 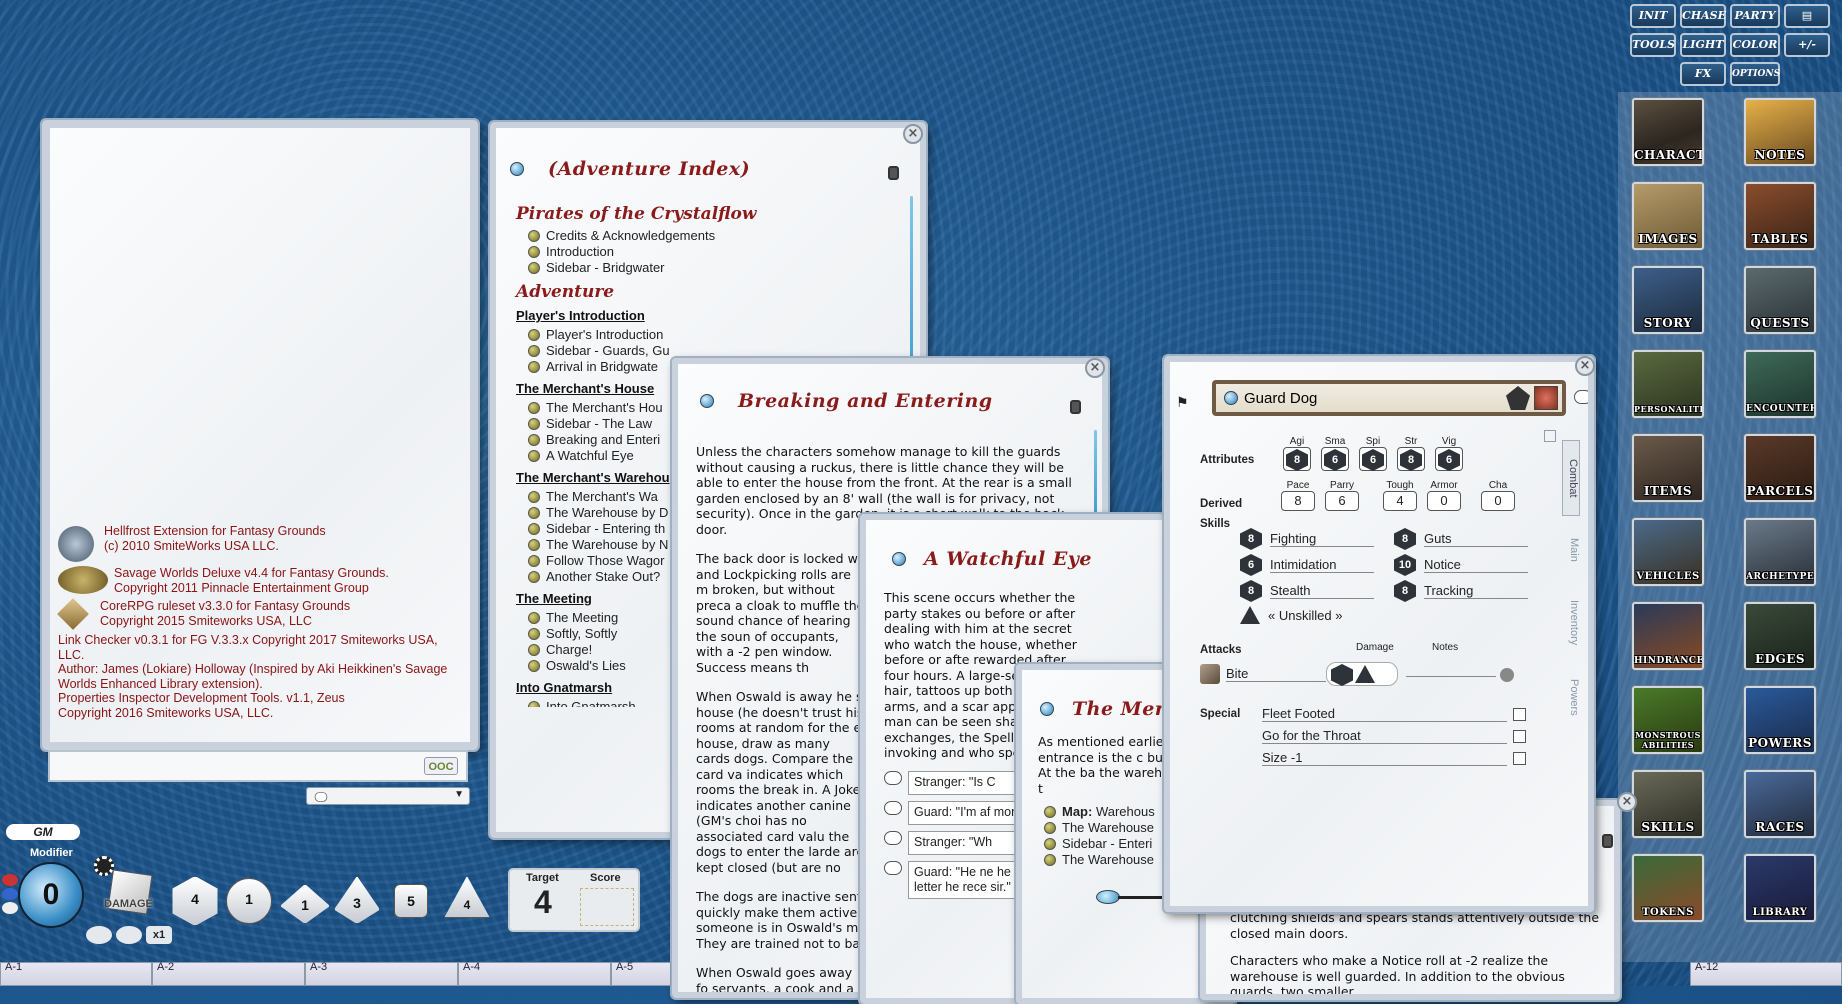 I want to click on hotkey-slot: A-1, so click(x=76, y=973).